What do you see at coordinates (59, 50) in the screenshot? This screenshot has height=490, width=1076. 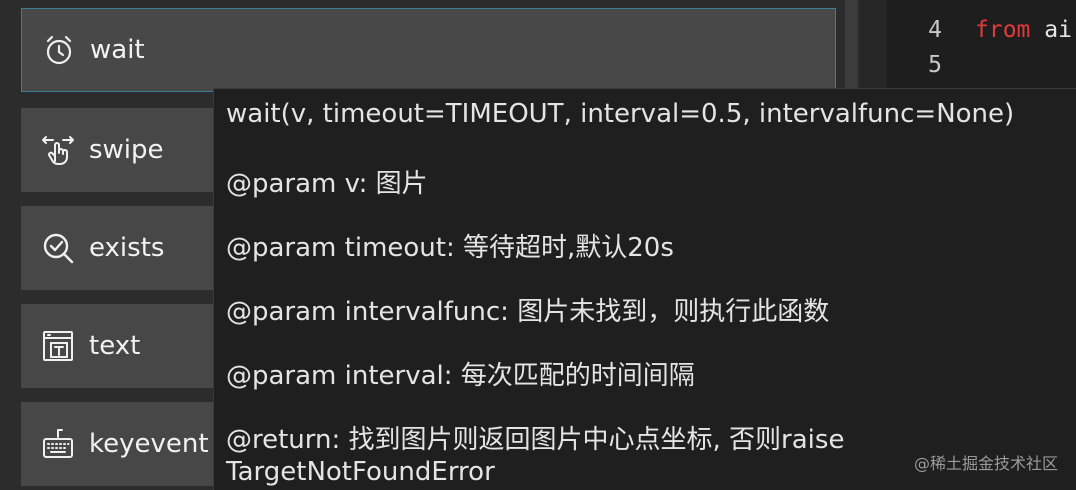 I see `alarm-clock-icon` at bounding box center [59, 50].